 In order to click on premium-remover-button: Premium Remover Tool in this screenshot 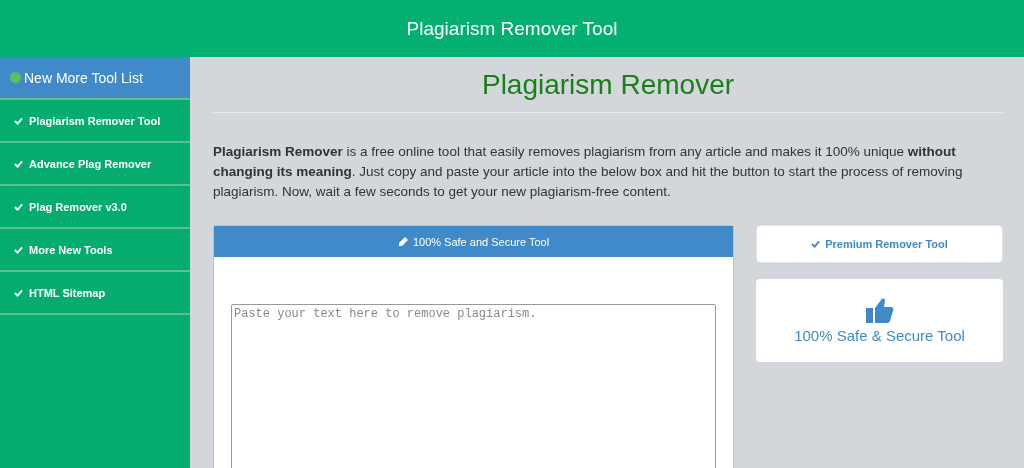, I will do `click(879, 244)`.